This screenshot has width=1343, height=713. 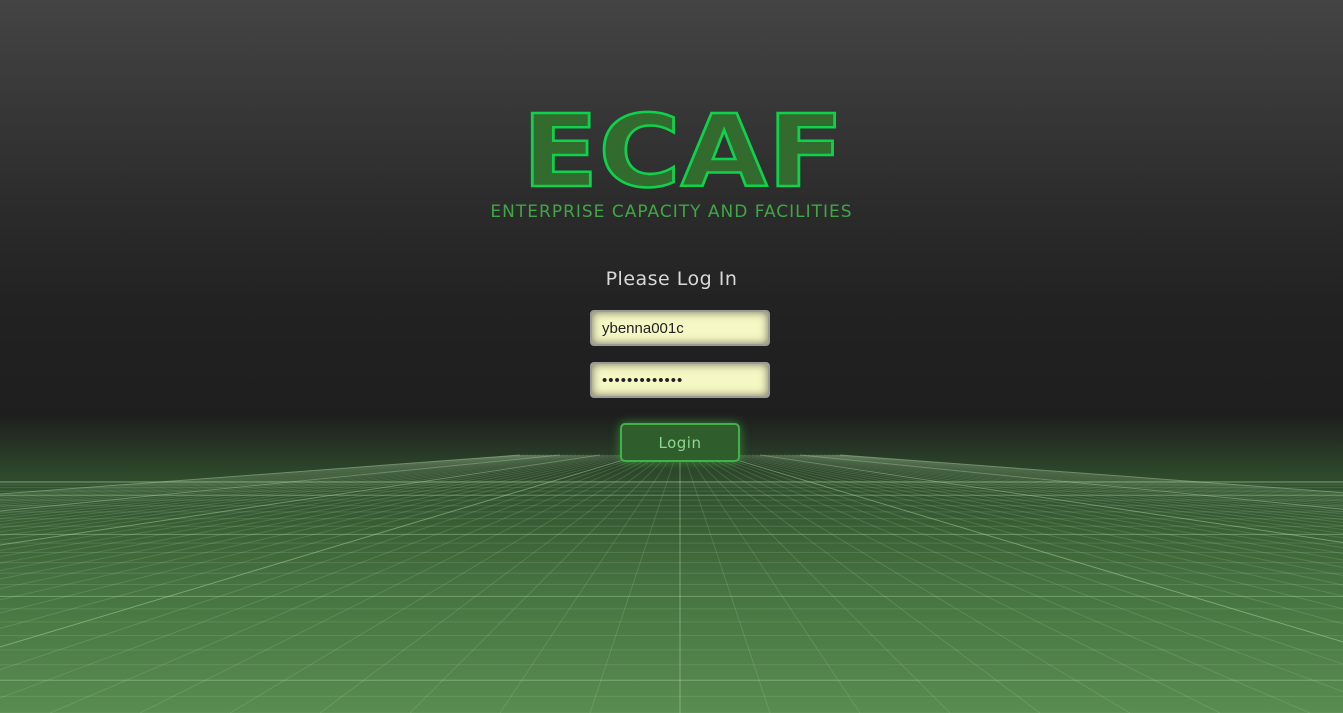 I want to click on logo-text: ECAF, so click(x=683, y=148).